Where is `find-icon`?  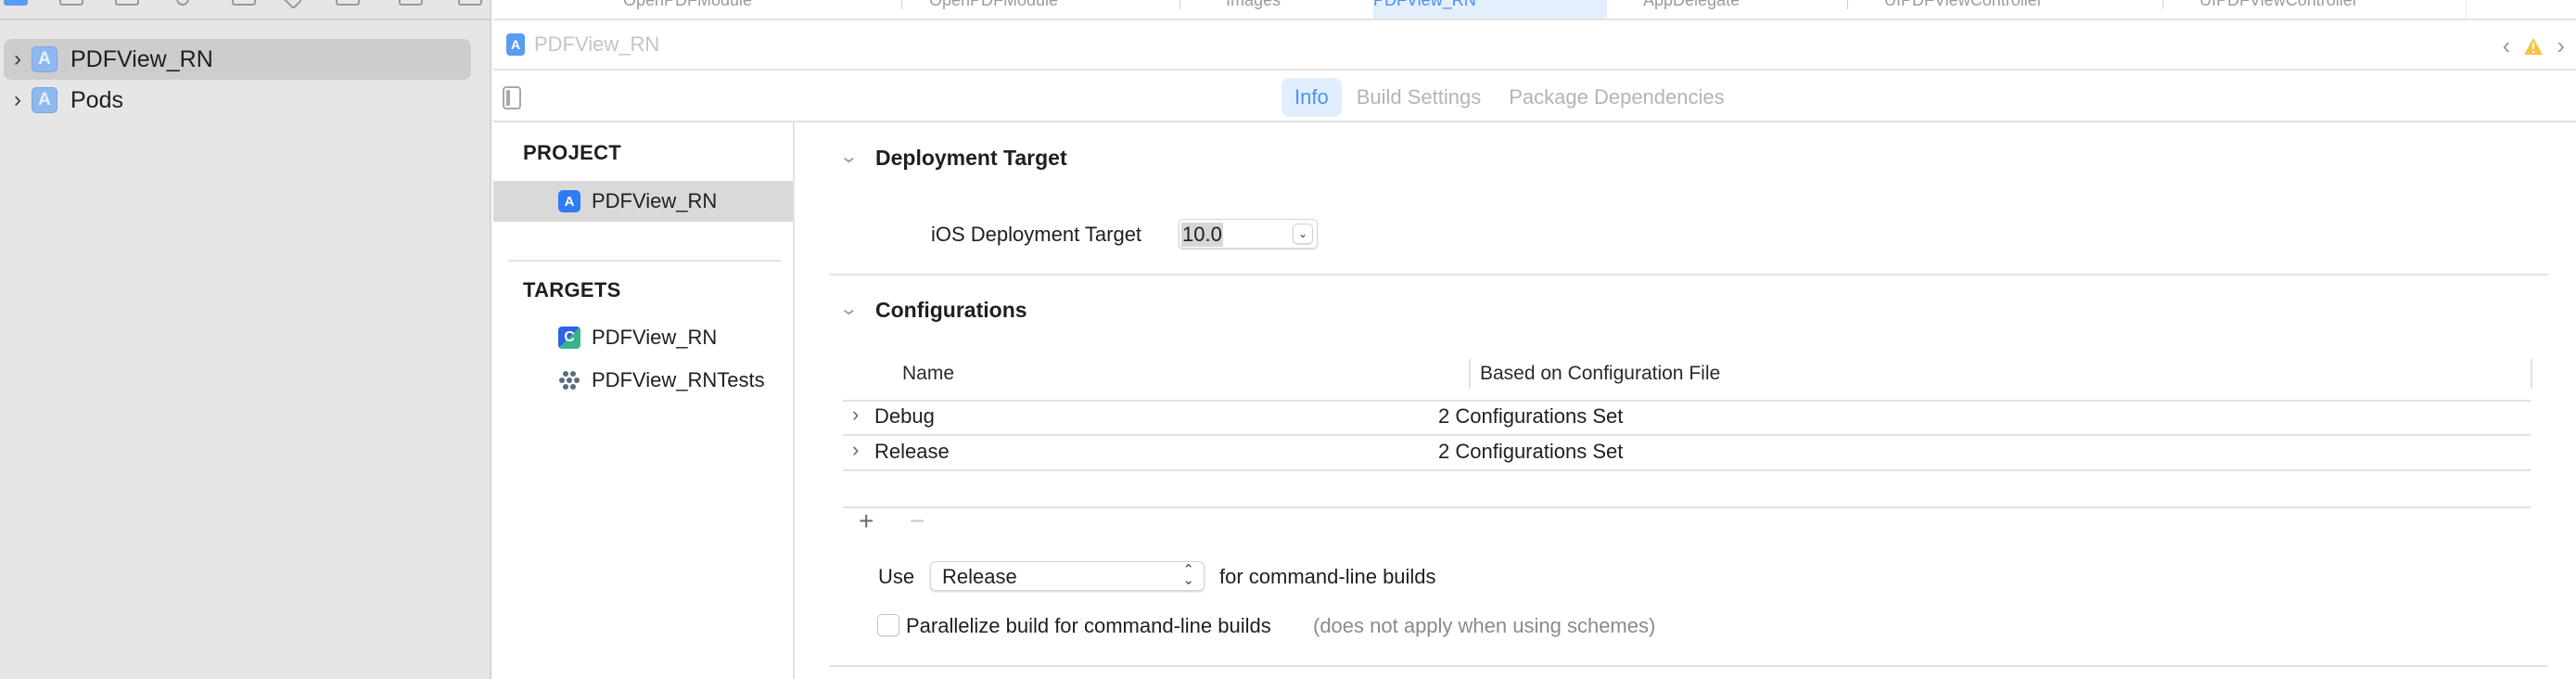 find-icon is located at coordinates (182, 3).